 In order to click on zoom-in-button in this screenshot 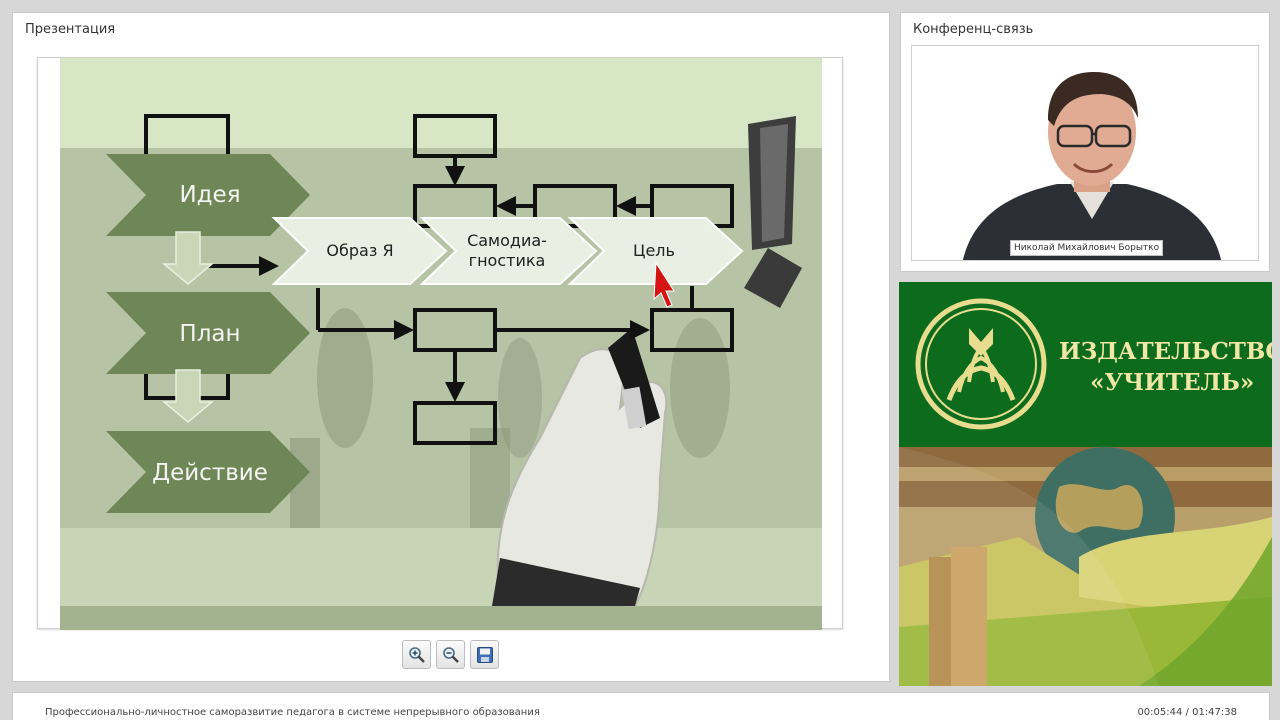, I will do `click(416, 654)`.